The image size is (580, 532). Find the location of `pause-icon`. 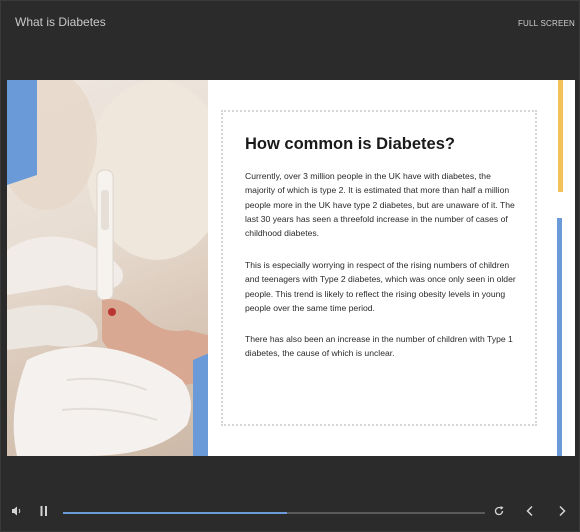

pause-icon is located at coordinates (44, 512).